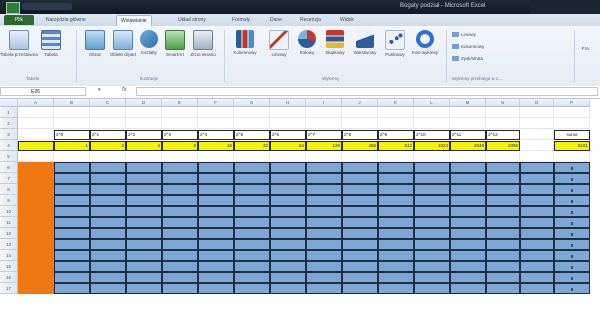  I want to click on column-header: I, so click(324, 103).